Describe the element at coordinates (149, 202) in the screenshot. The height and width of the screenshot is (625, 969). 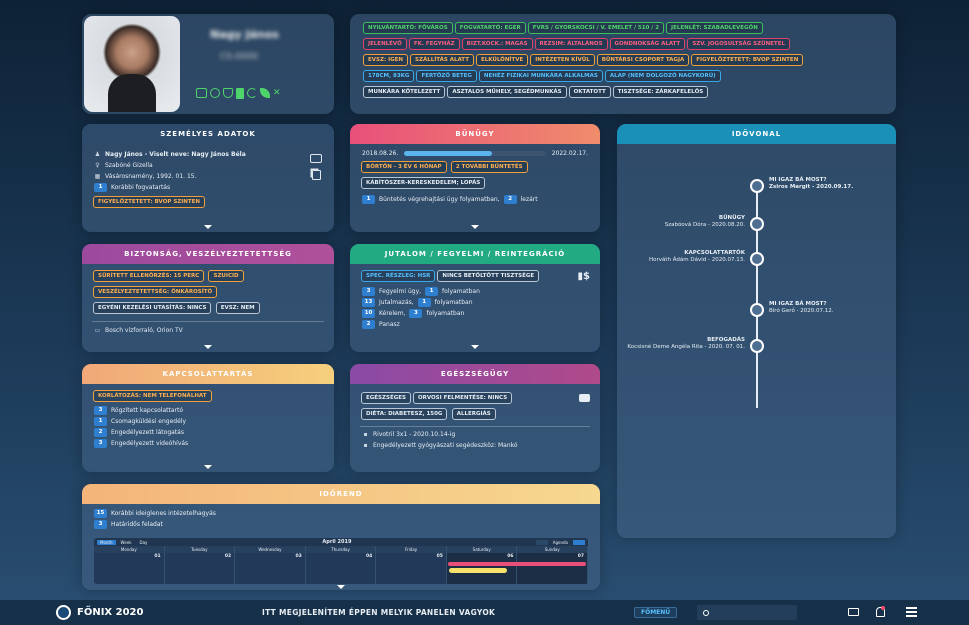
I see `personal-tag: FIGYELŐZTETETT: BVOP SZINTEN` at that location.